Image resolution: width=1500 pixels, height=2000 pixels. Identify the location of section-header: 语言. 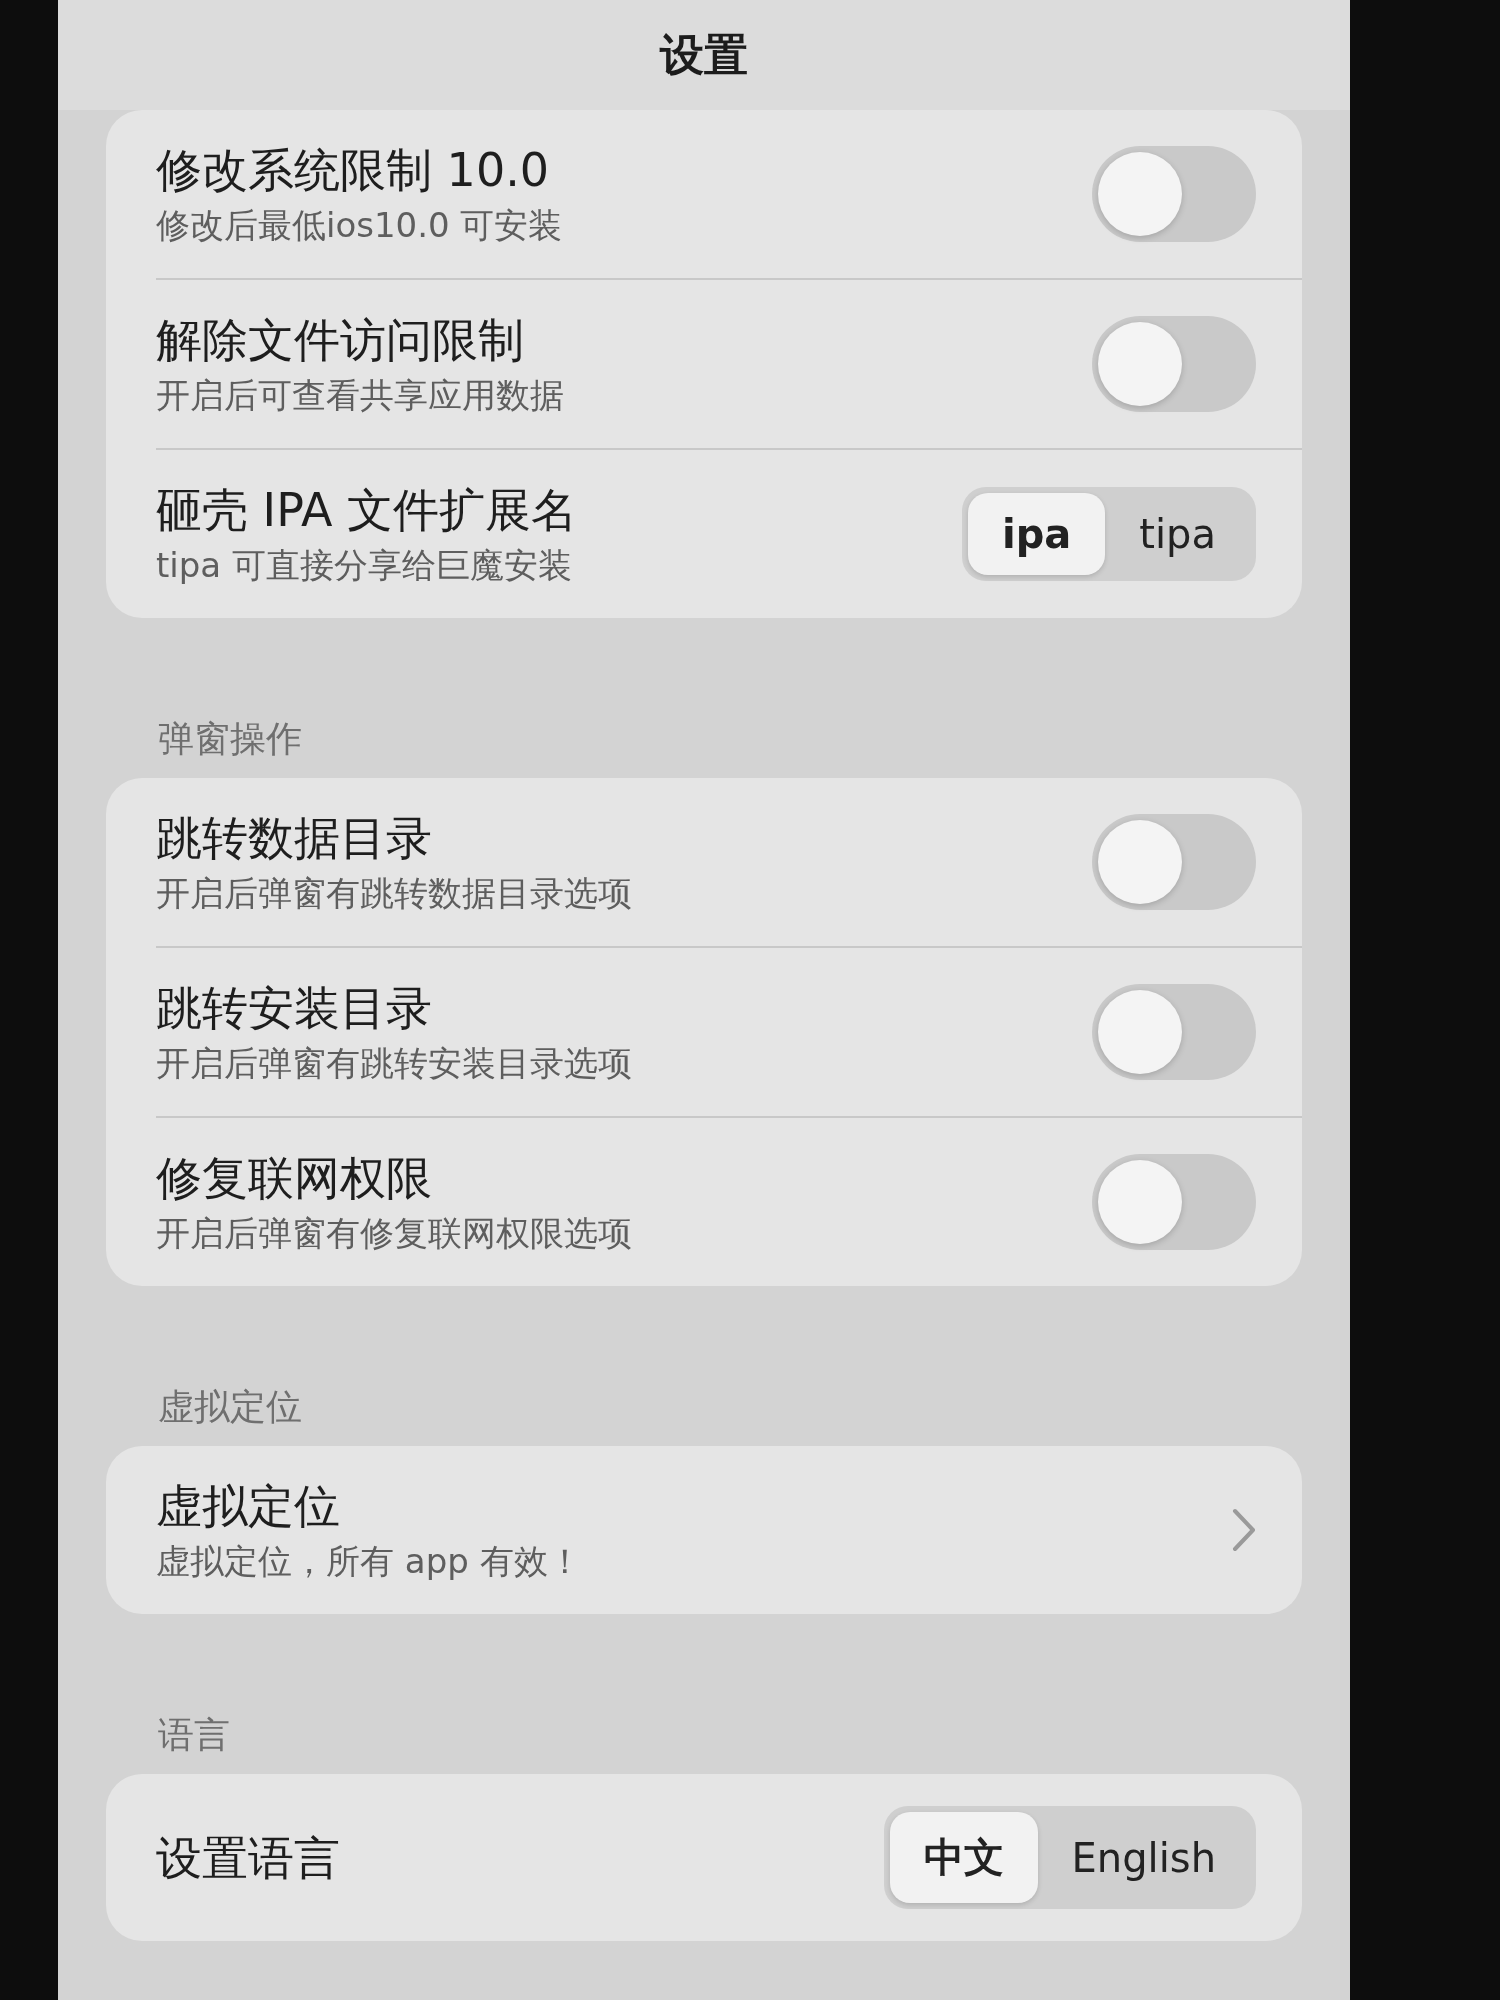
(194, 1735).